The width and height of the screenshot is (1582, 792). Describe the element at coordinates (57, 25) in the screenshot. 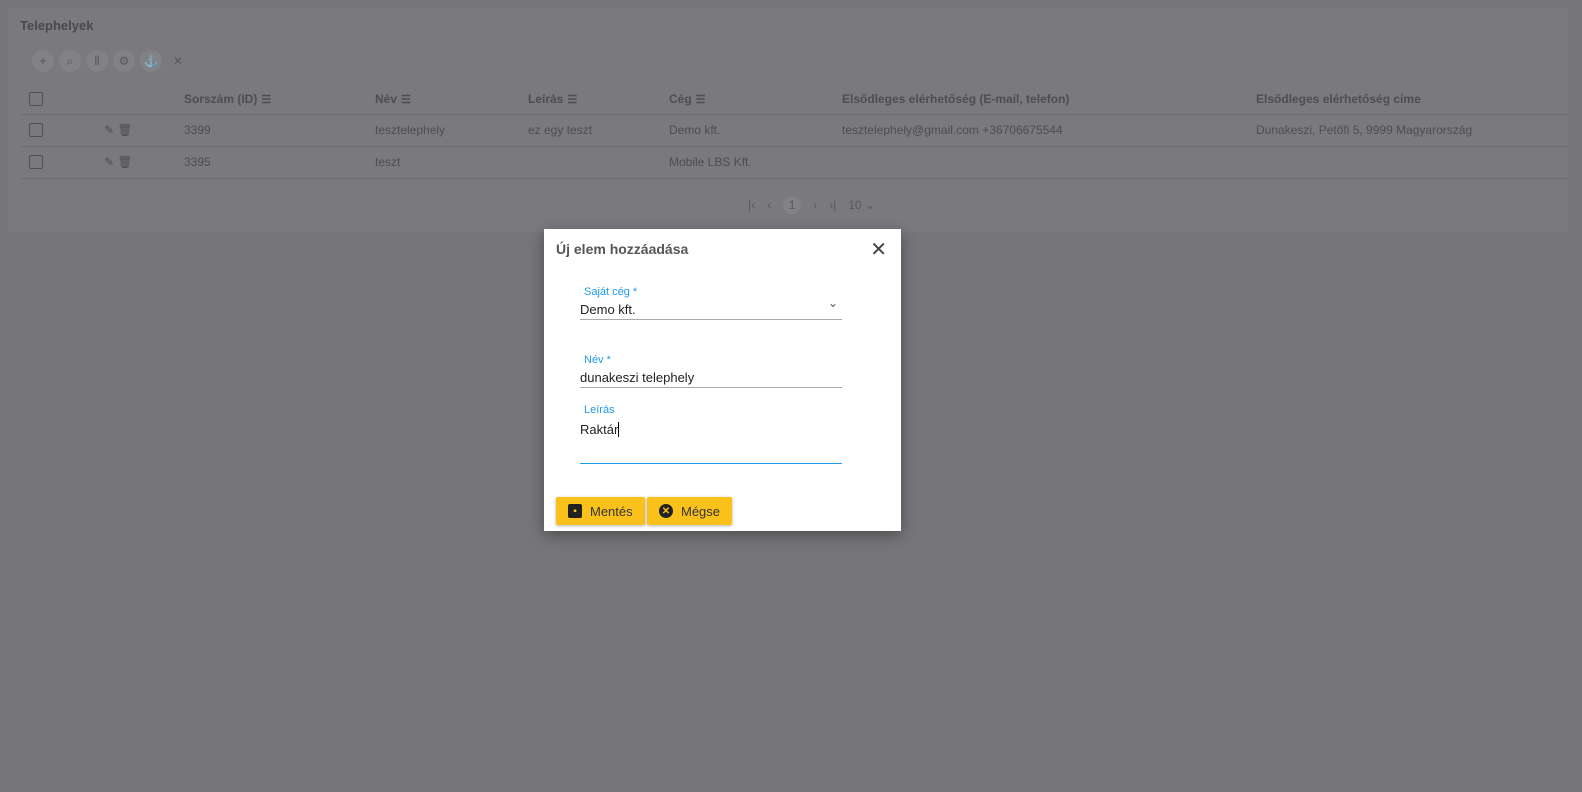

I see `page-title: Telephelyek` at that location.